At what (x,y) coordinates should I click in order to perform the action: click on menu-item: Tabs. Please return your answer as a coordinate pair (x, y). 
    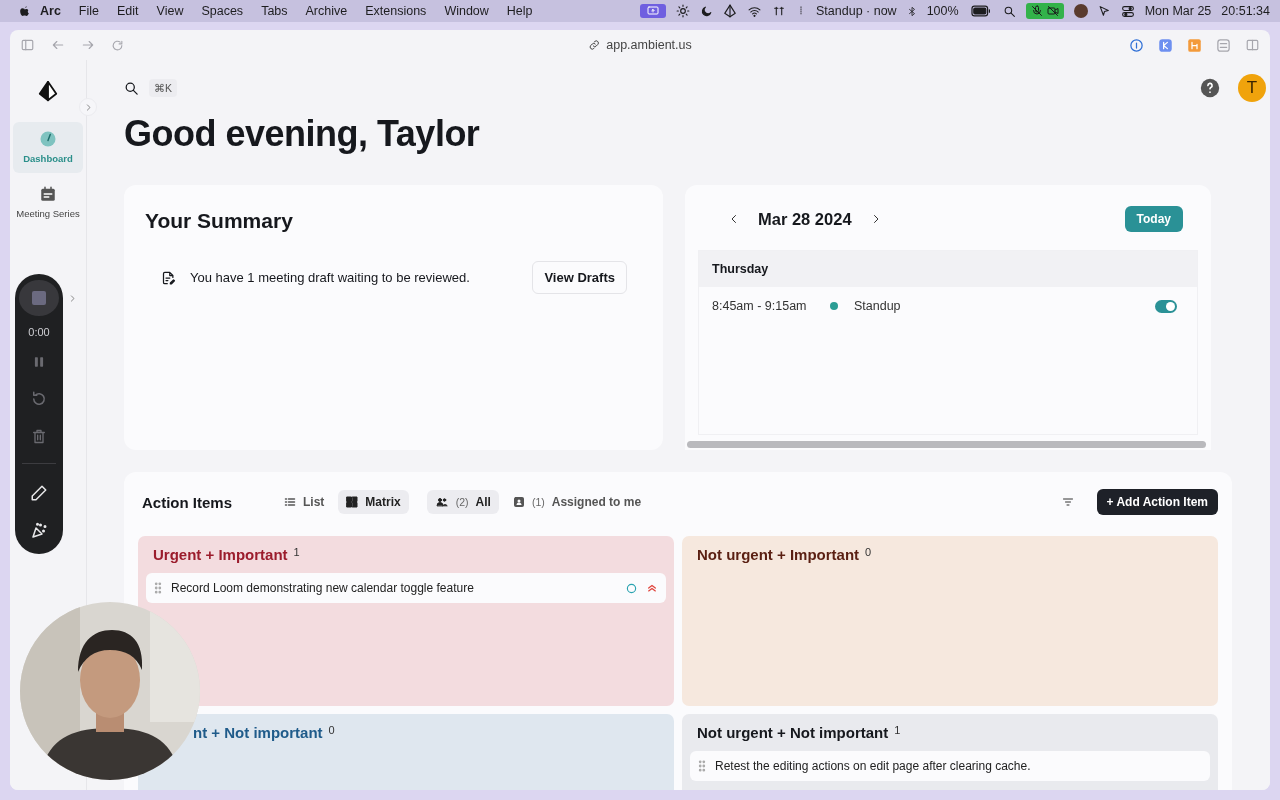
    Looking at the image, I should click on (274, 11).